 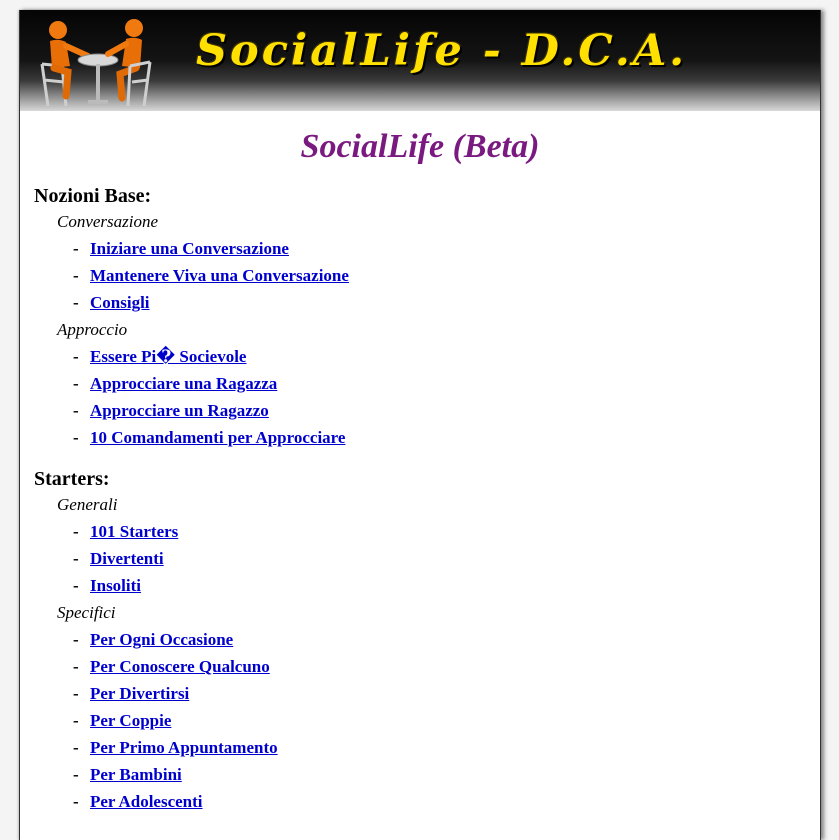 I want to click on link-consigli: Consigli, so click(x=120, y=302).